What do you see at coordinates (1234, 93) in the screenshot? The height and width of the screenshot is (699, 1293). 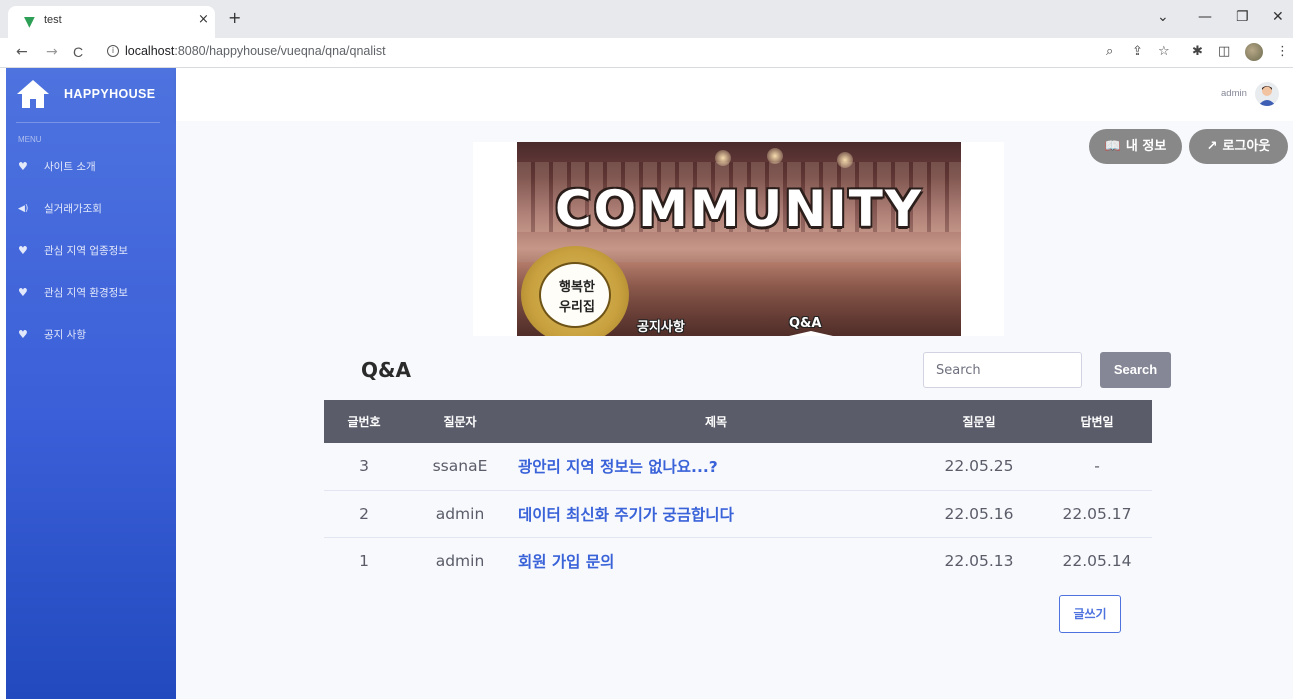 I see `user-name: admin` at bounding box center [1234, 93].